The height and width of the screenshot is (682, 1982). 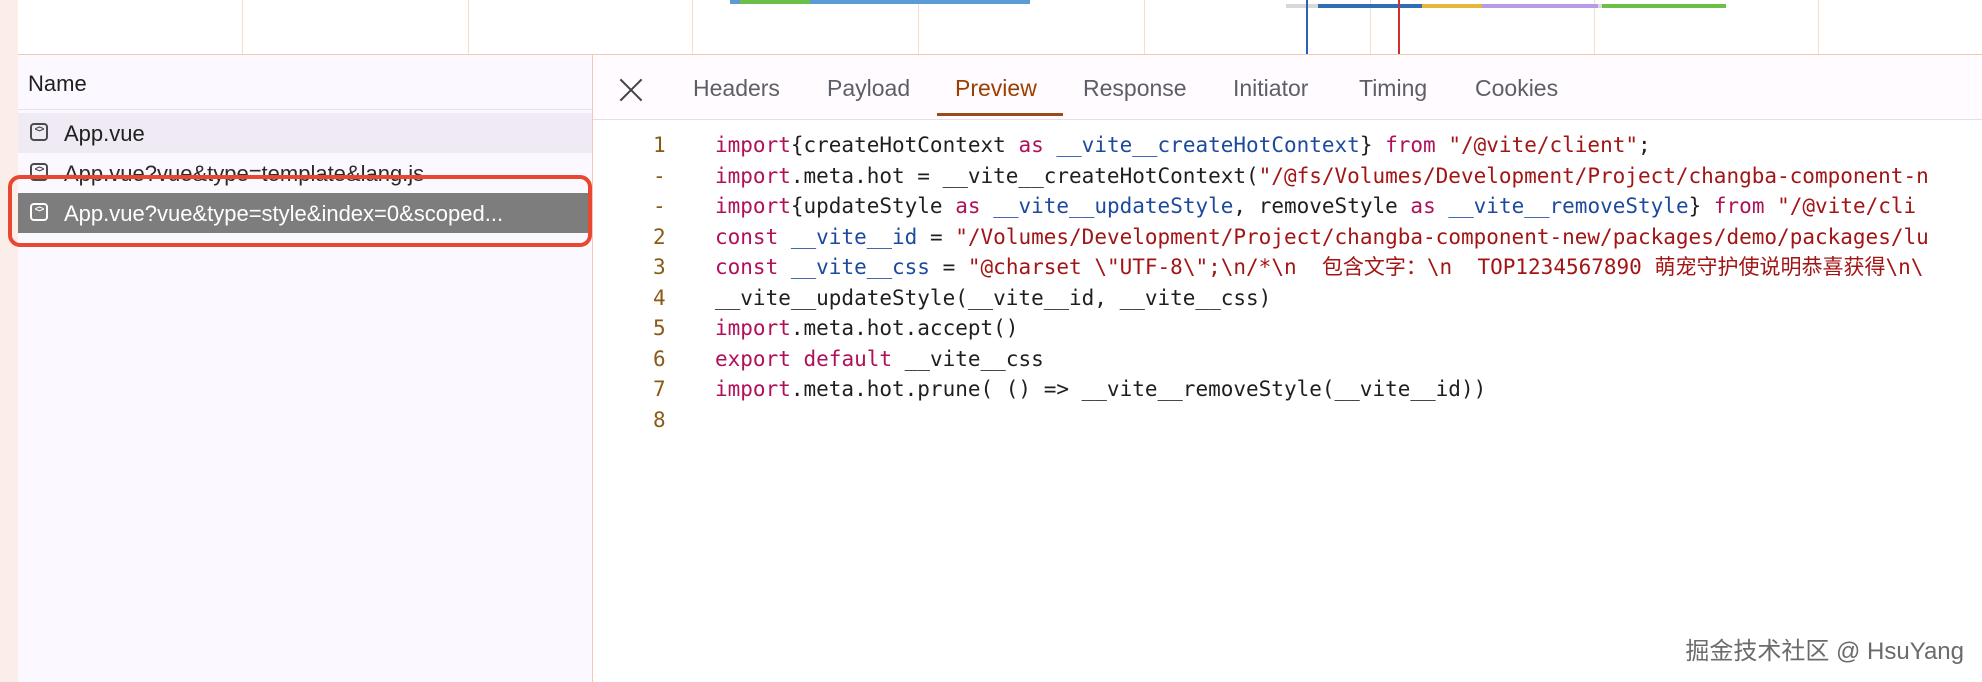 What do you see at coordinates (1824, 651) in the screenshot?
I see `watermark-text: 掘金技术社区 @ HsuYang` at bounding box center [1824, 651].